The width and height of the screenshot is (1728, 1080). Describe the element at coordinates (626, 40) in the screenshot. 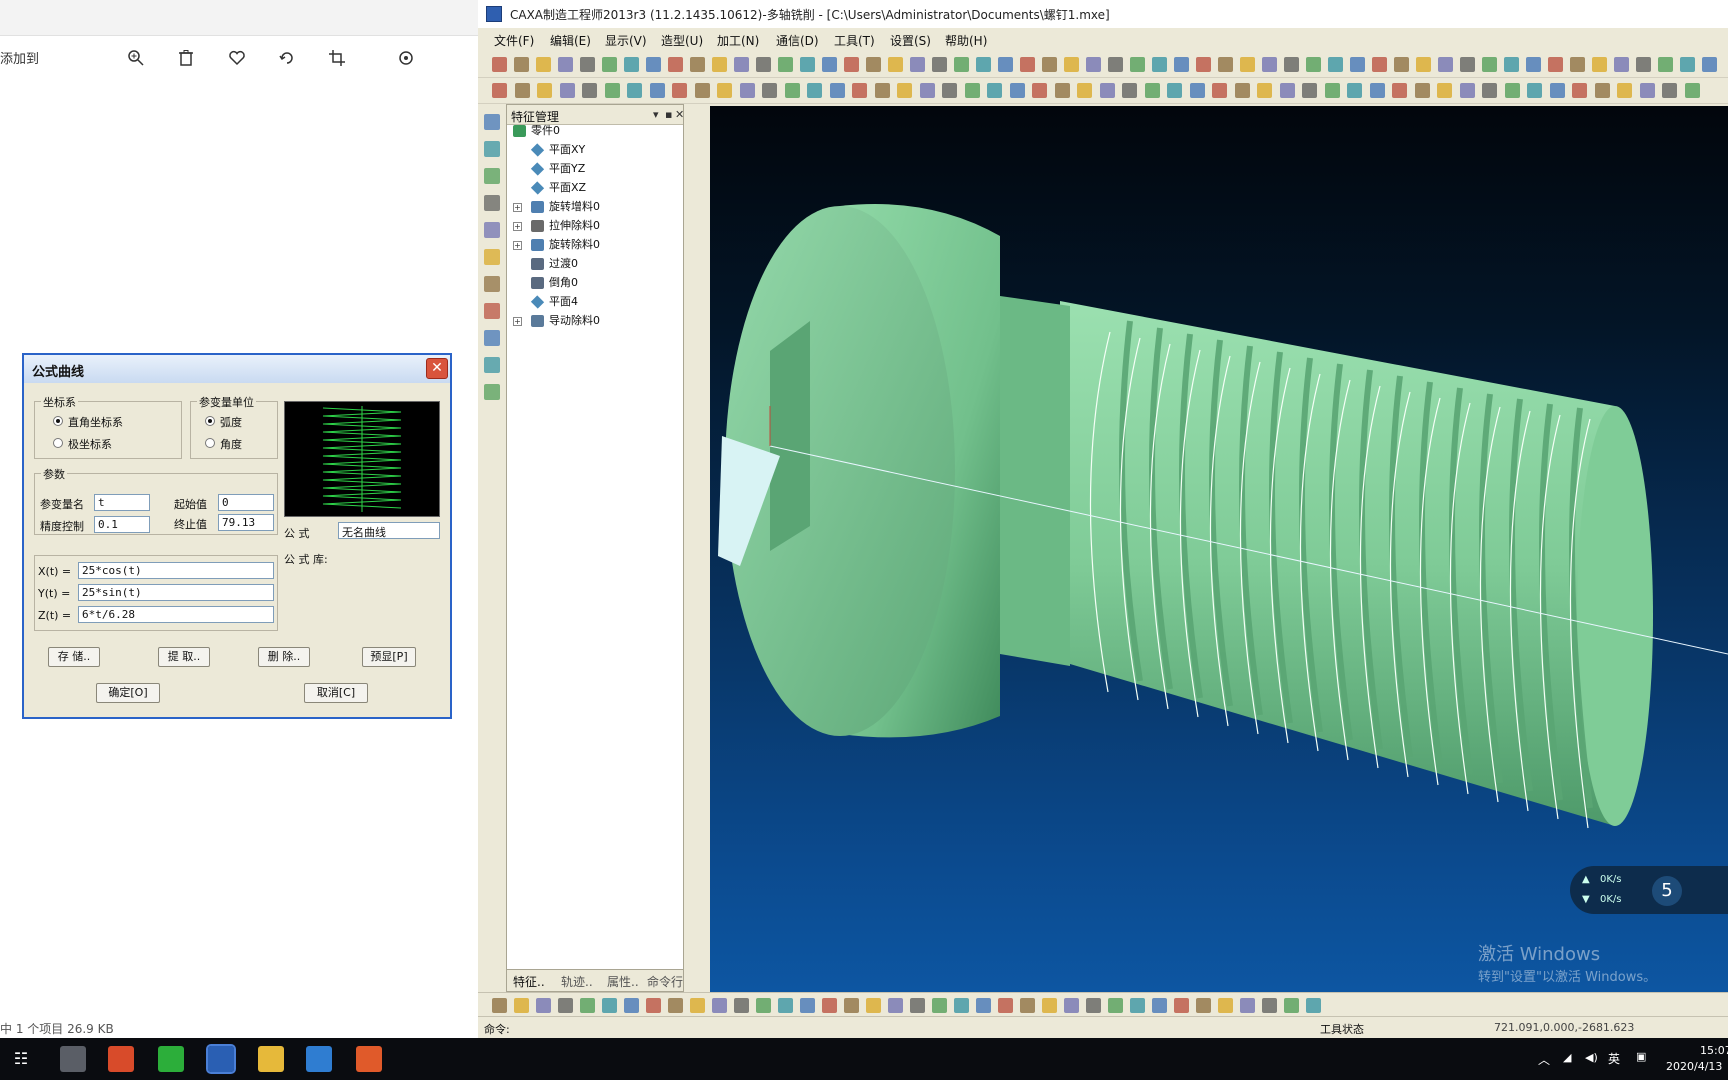

I see `menu-view: 显示(V)` at that location.